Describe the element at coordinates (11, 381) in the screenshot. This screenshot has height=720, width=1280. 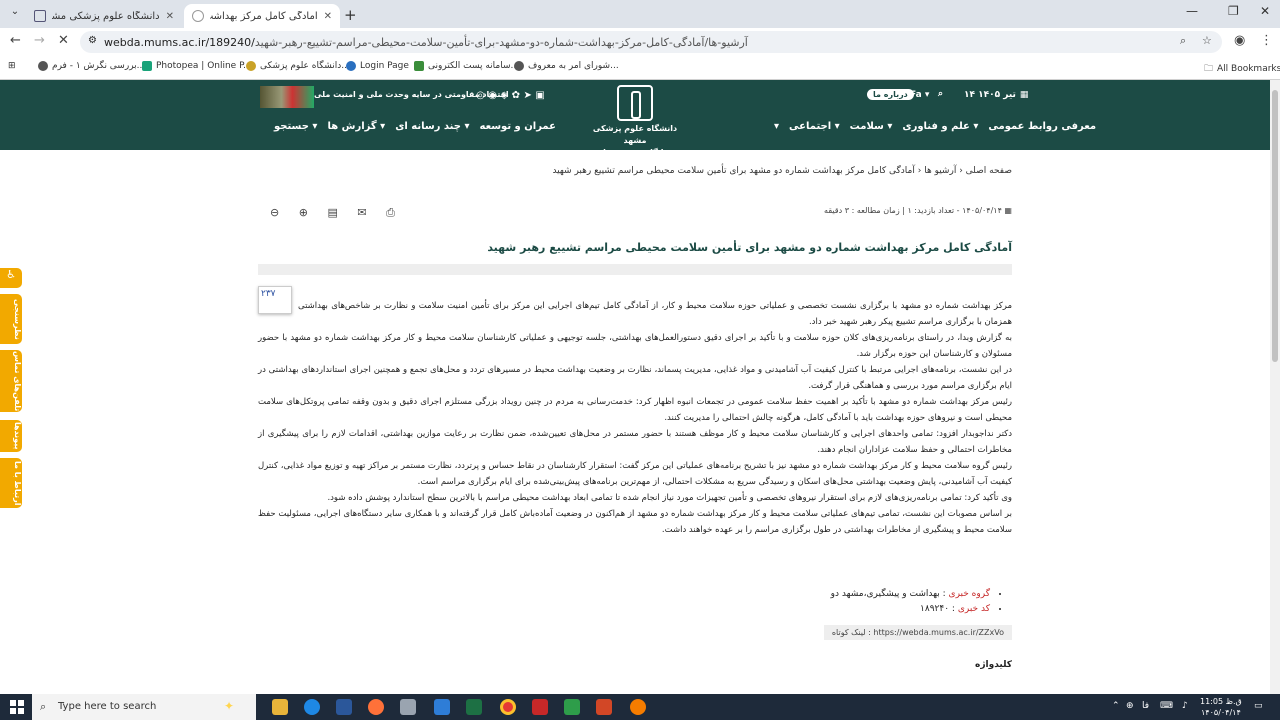
I see `side-tab-contacts: تلفن‌های تماس` at that location.